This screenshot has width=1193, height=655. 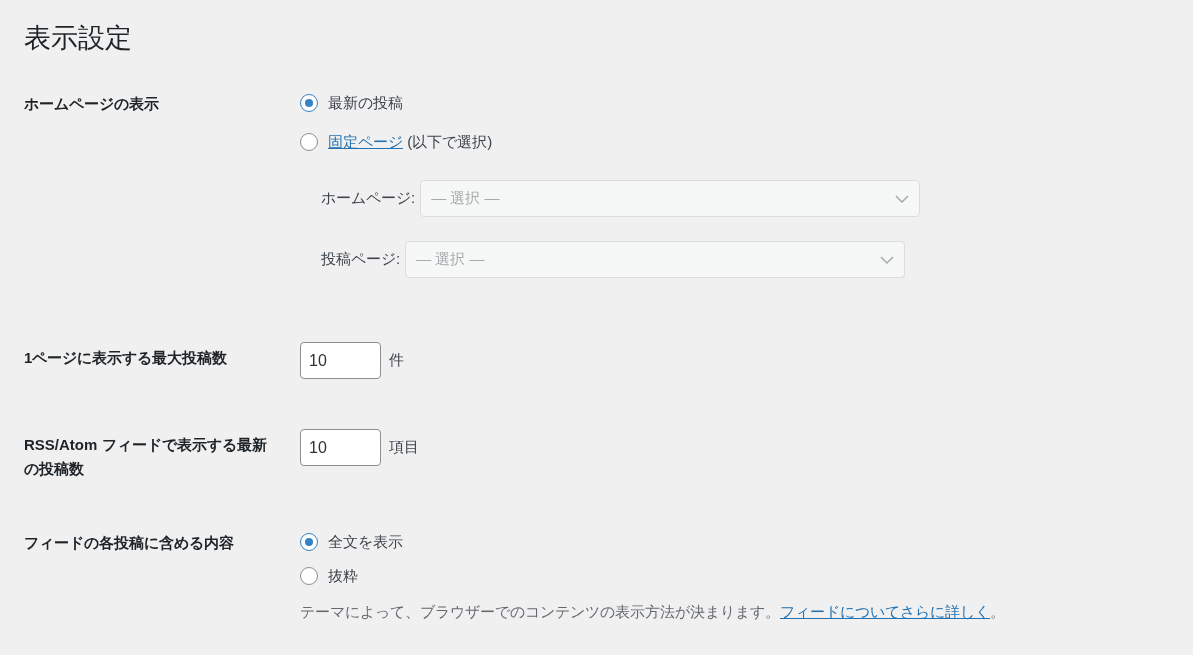 What do you see at coordinates (410, 141) in the screenshot?
I see `option-label: 固定ページ (以下で選択)` at bounding box center [410, 141].